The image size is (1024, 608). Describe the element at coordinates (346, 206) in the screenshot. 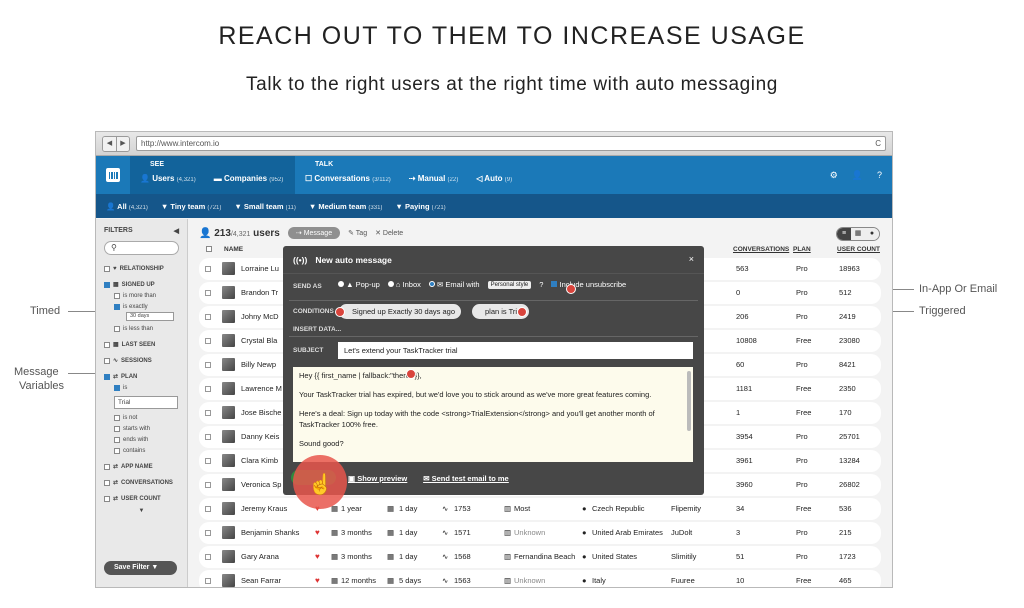

I see `segment-medium-team: ▼ Medium team (331)` at that location.